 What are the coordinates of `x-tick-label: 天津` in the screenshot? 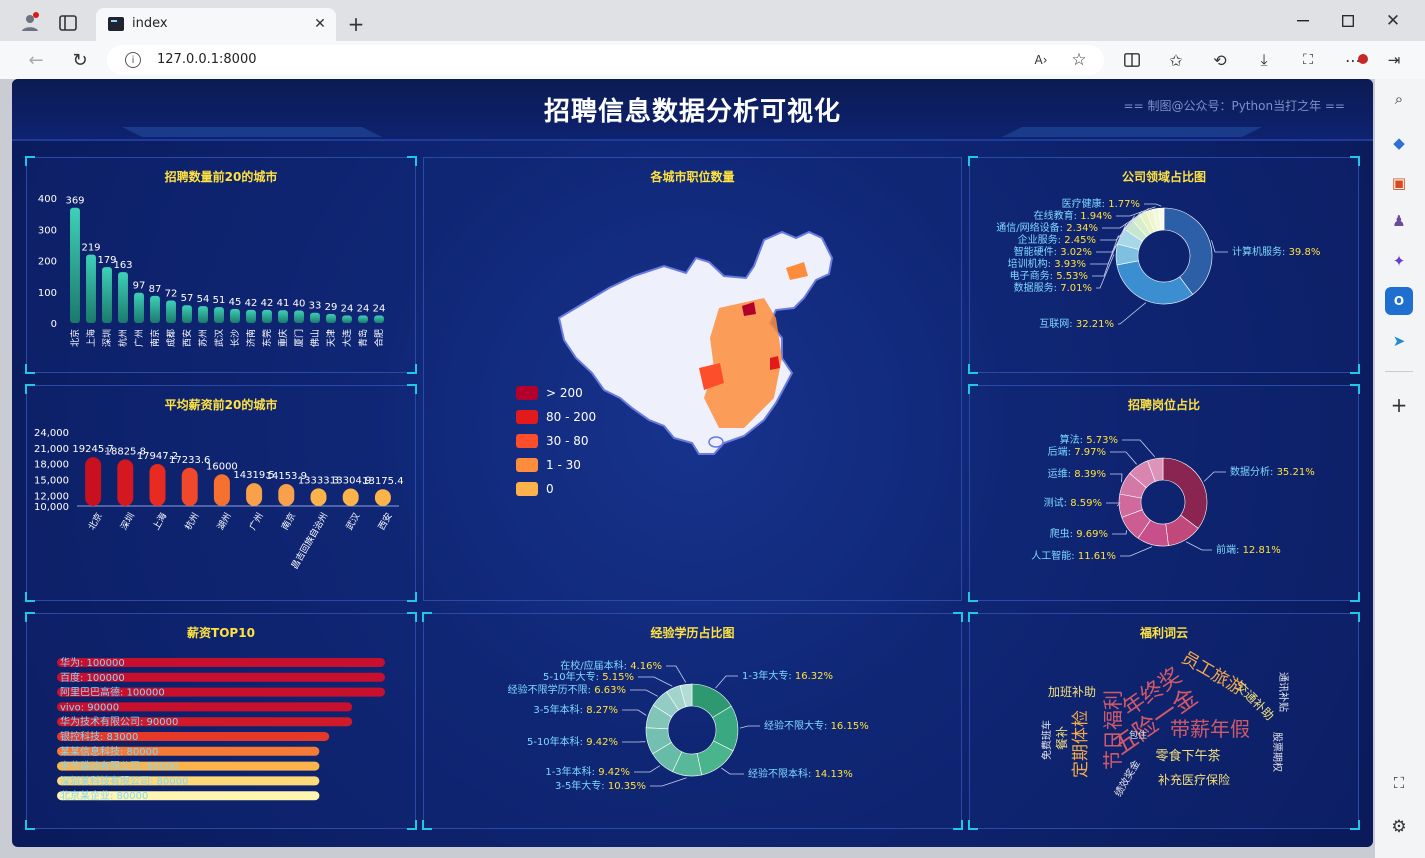 It's located at (331, 338).